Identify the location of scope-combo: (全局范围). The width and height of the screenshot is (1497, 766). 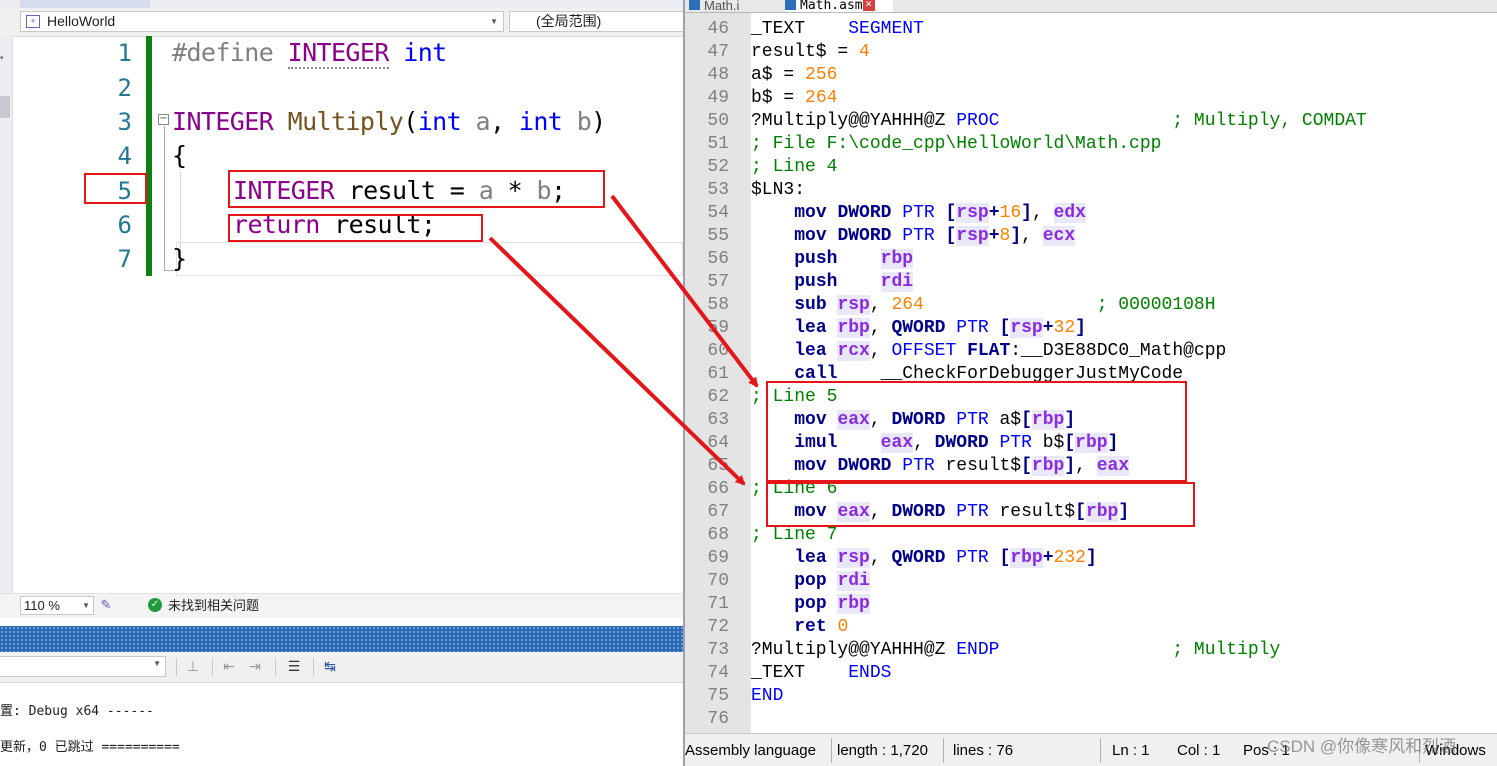
(596, 21).